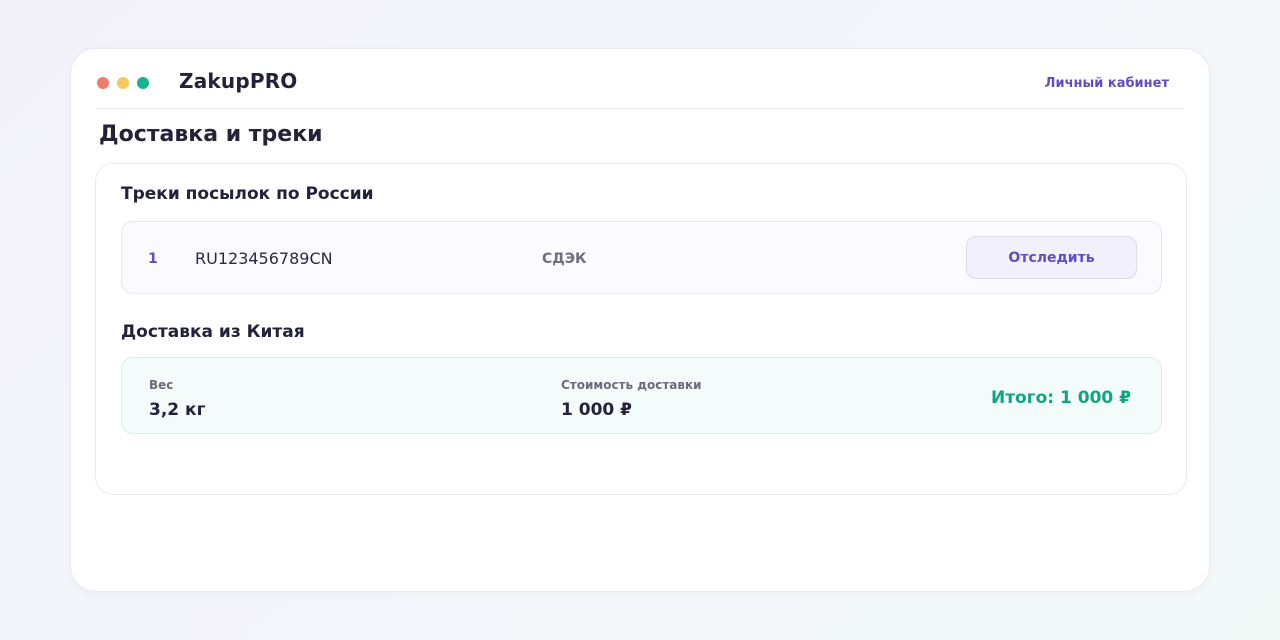 The image size is (1280, 640). I want to click on delivery-cost-label: Стоимость доставки, so click(631, 385).